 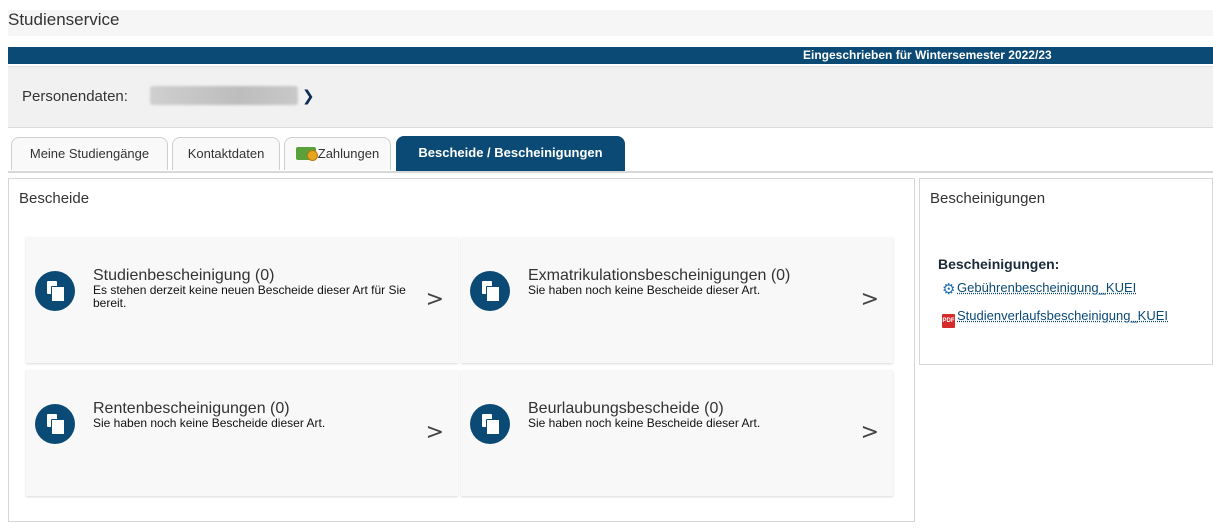 I want to click on gear-icon: ⚙, so click(x=949, y=289).